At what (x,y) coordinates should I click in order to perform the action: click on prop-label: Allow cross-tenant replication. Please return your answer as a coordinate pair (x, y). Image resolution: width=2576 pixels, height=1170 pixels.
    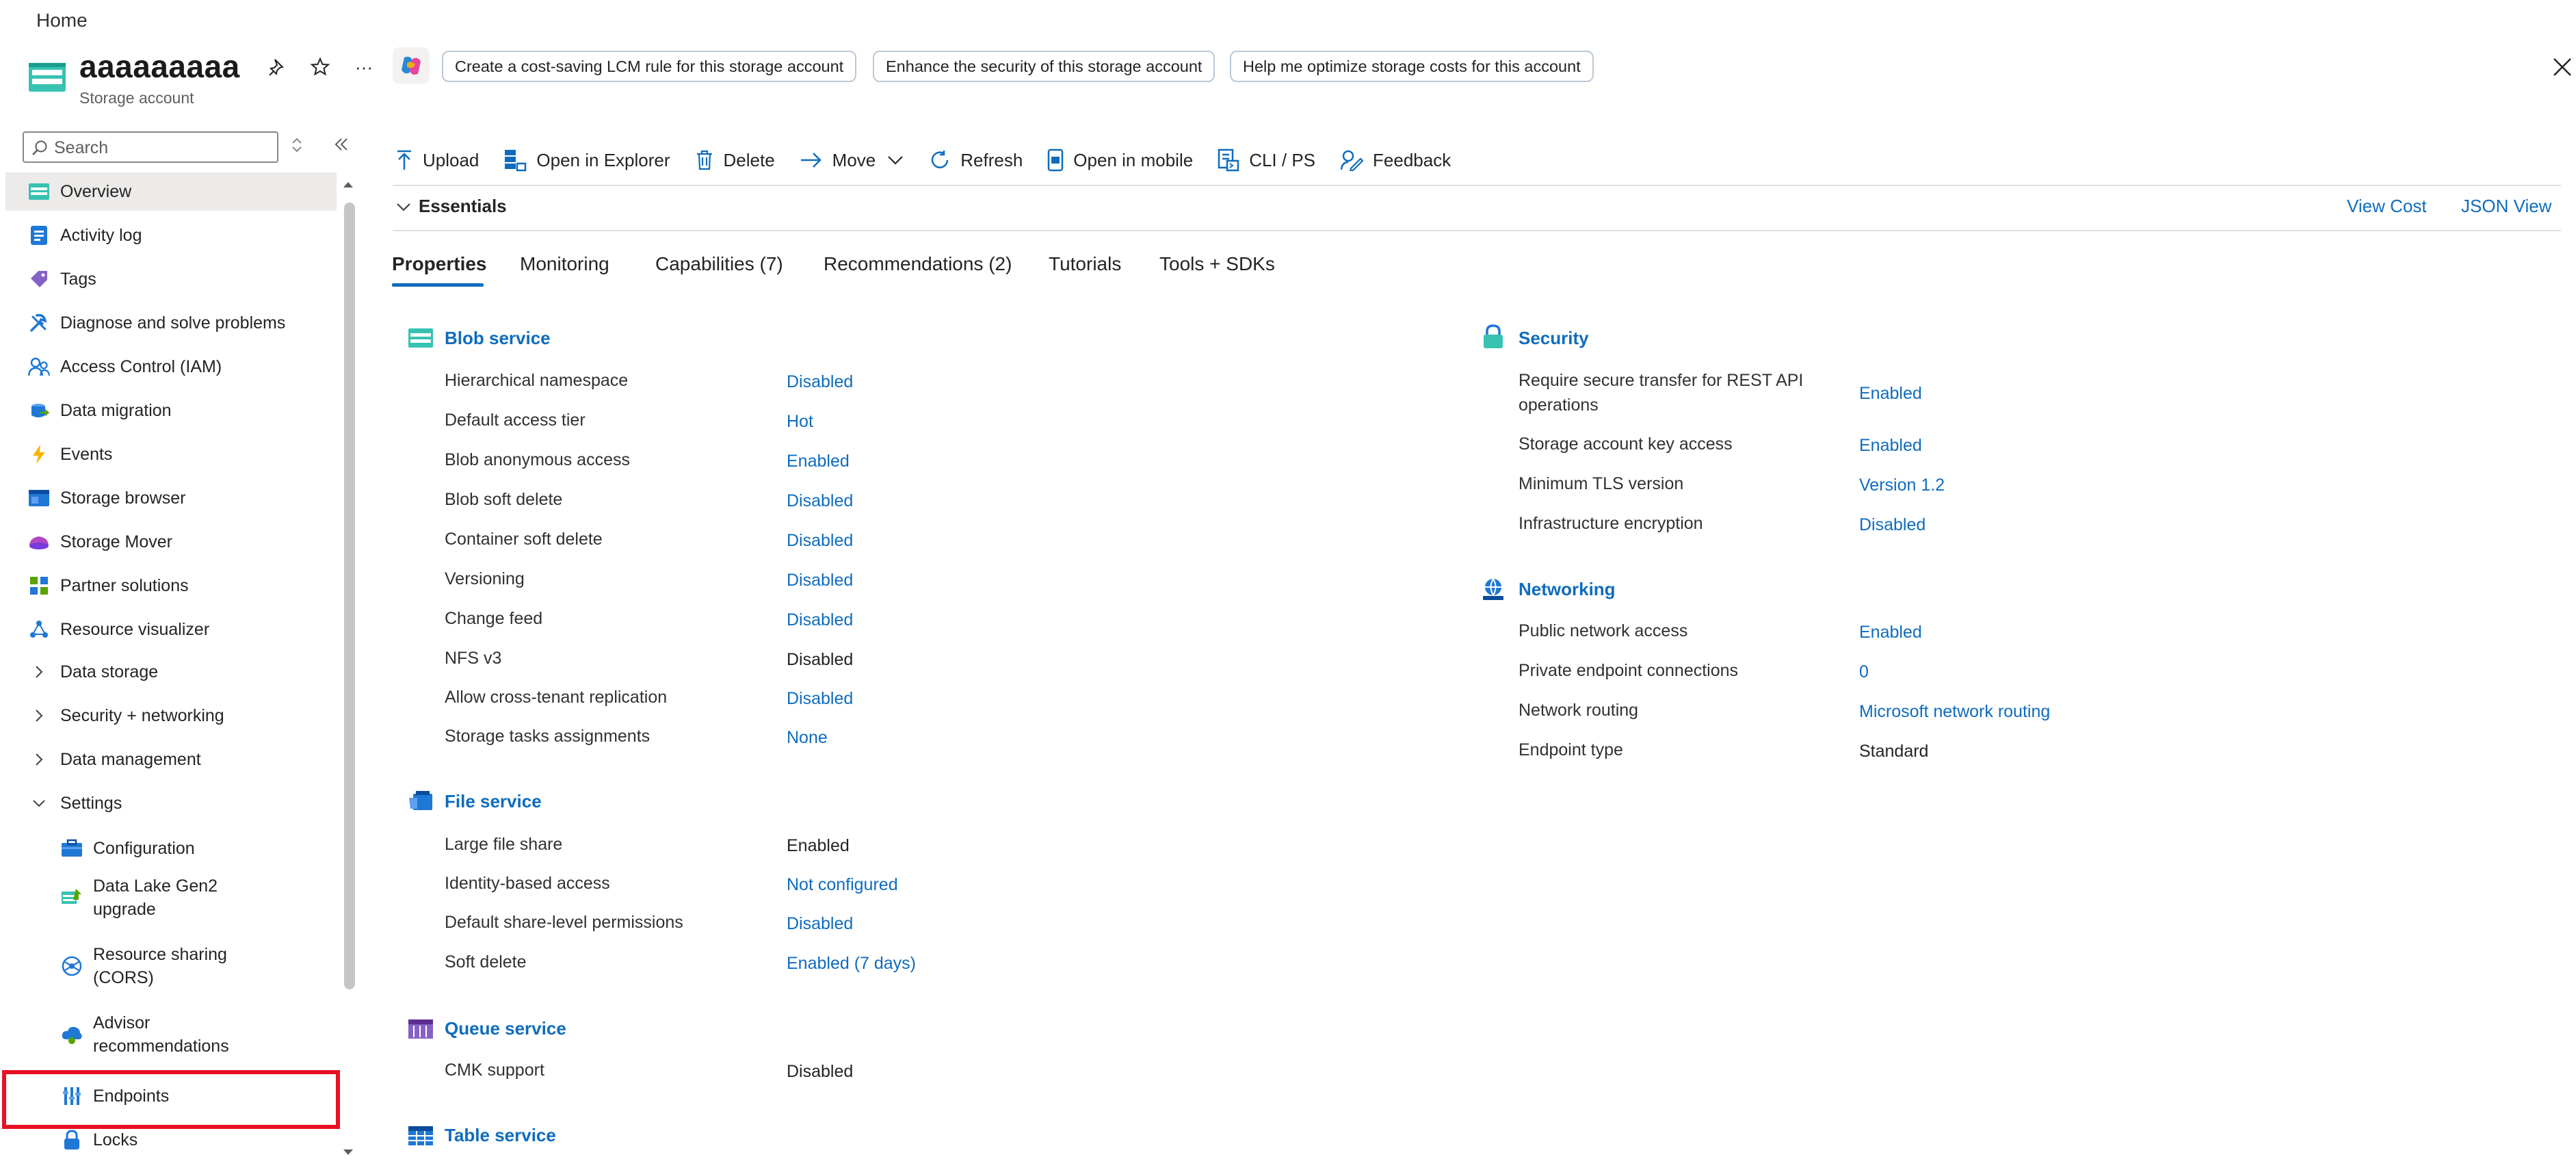
    Looking at the image, I should click on (556, 697).